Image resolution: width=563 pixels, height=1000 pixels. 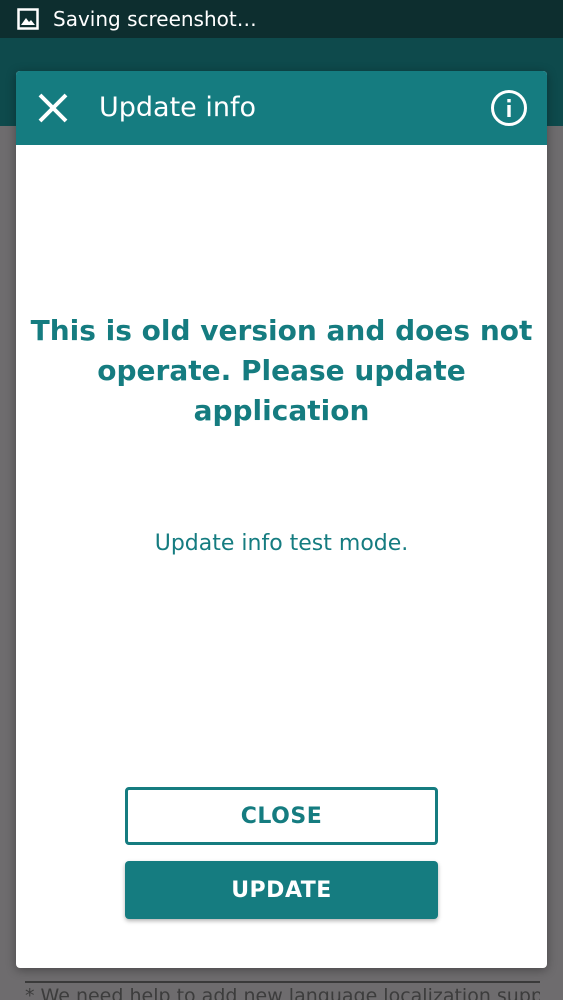 I want to click on update-subtext: Update info test mode., so click(x=281, y=543).